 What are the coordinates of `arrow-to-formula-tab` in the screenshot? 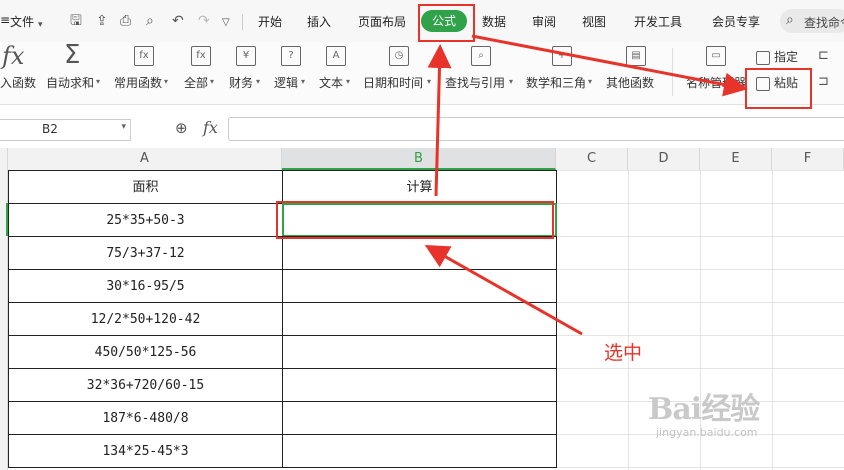 It's located at (439, 120).